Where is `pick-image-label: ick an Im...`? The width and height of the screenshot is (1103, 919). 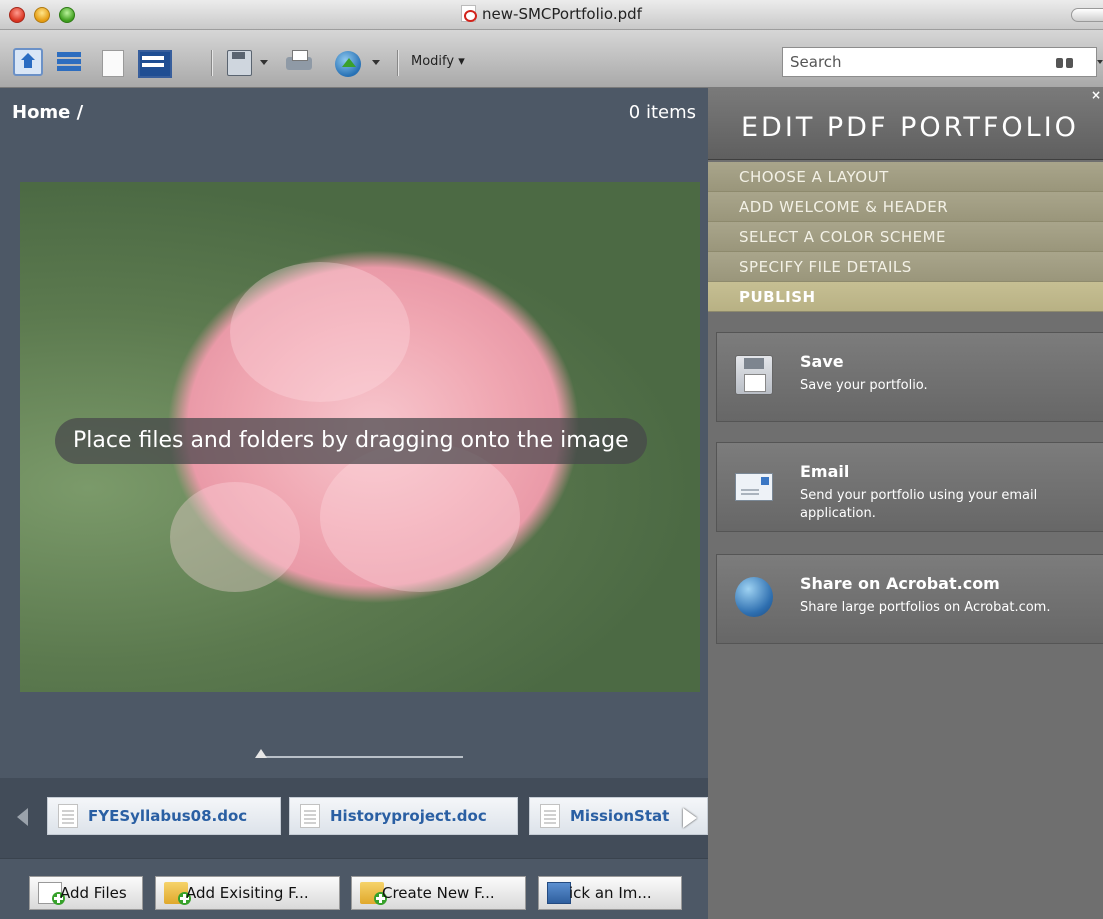
pick-image-label: ick an Im... is located at coordinates (610, 893).